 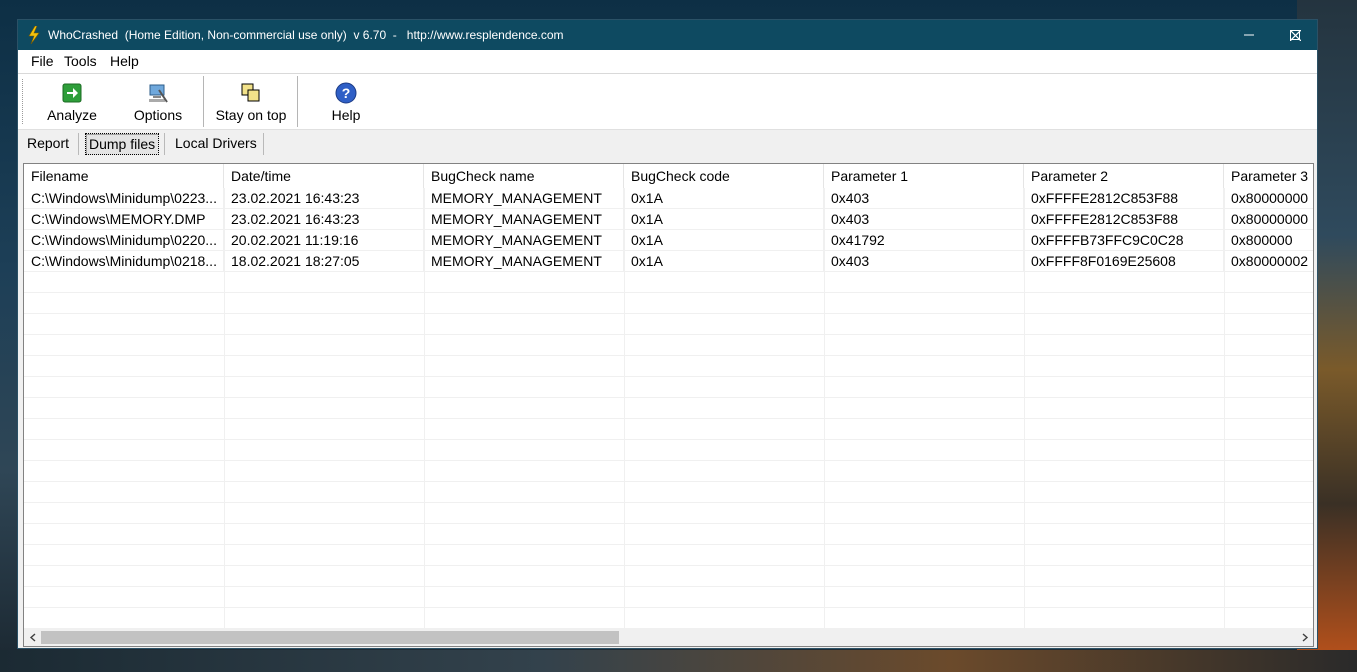 I want to click on cell-parameter-3: 0x800000, so click(x=1268, y=240).